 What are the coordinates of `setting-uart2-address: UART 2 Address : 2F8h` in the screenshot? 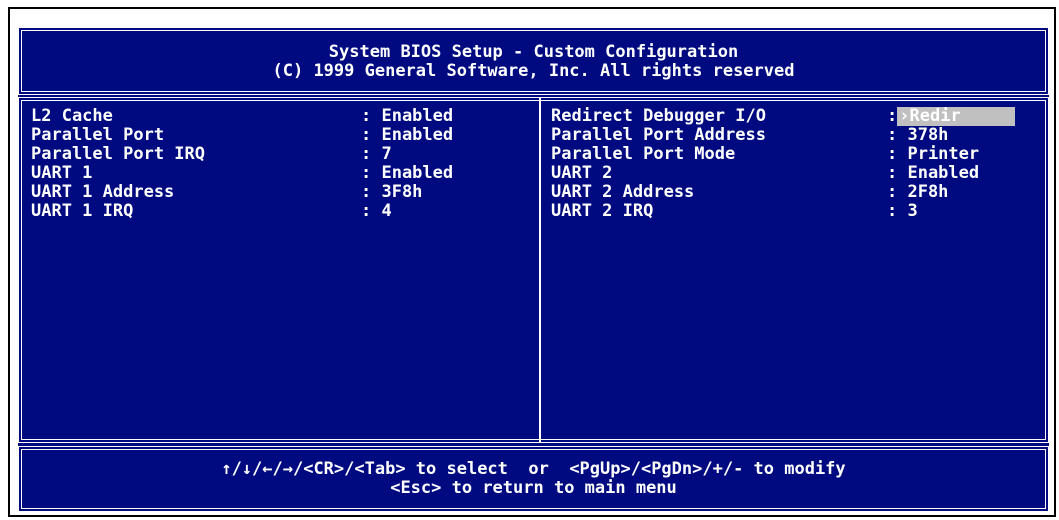 It's located at (796, 192).